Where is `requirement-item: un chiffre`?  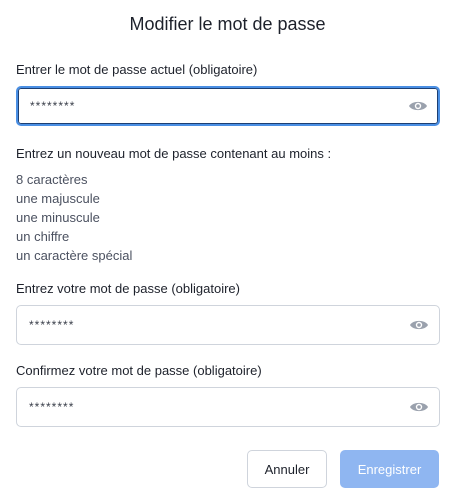 requirement-item: un chiffre is located at coordinates (43, 236).